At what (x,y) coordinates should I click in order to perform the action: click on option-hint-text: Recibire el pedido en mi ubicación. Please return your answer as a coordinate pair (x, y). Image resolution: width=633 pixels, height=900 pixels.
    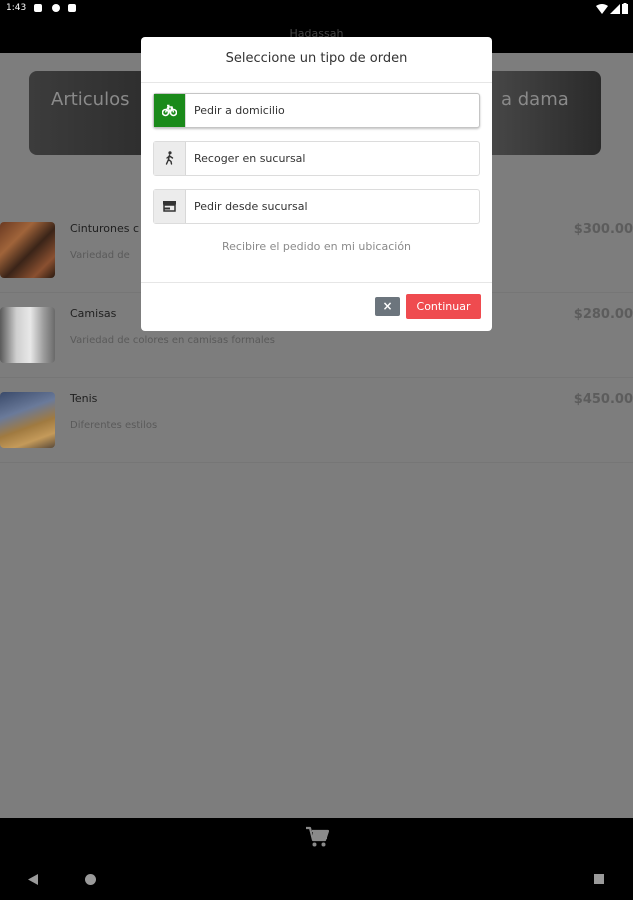
    Looking at the image, I should click on (316, 246).